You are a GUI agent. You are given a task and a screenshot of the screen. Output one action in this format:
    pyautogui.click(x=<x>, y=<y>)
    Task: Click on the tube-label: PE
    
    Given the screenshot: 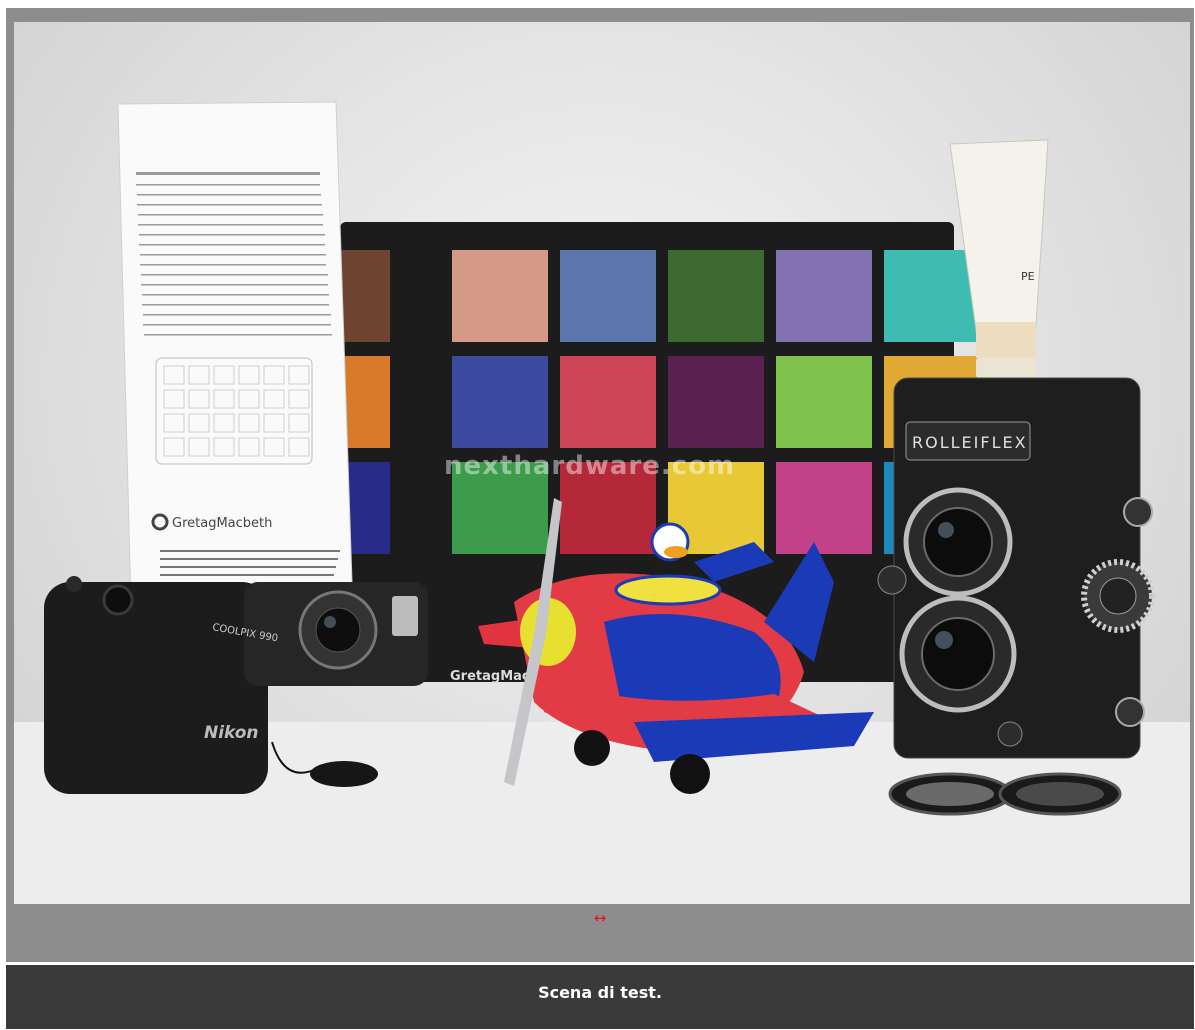 What is the action you would take?
    pyautogui.click(x=1028, y=276)
    